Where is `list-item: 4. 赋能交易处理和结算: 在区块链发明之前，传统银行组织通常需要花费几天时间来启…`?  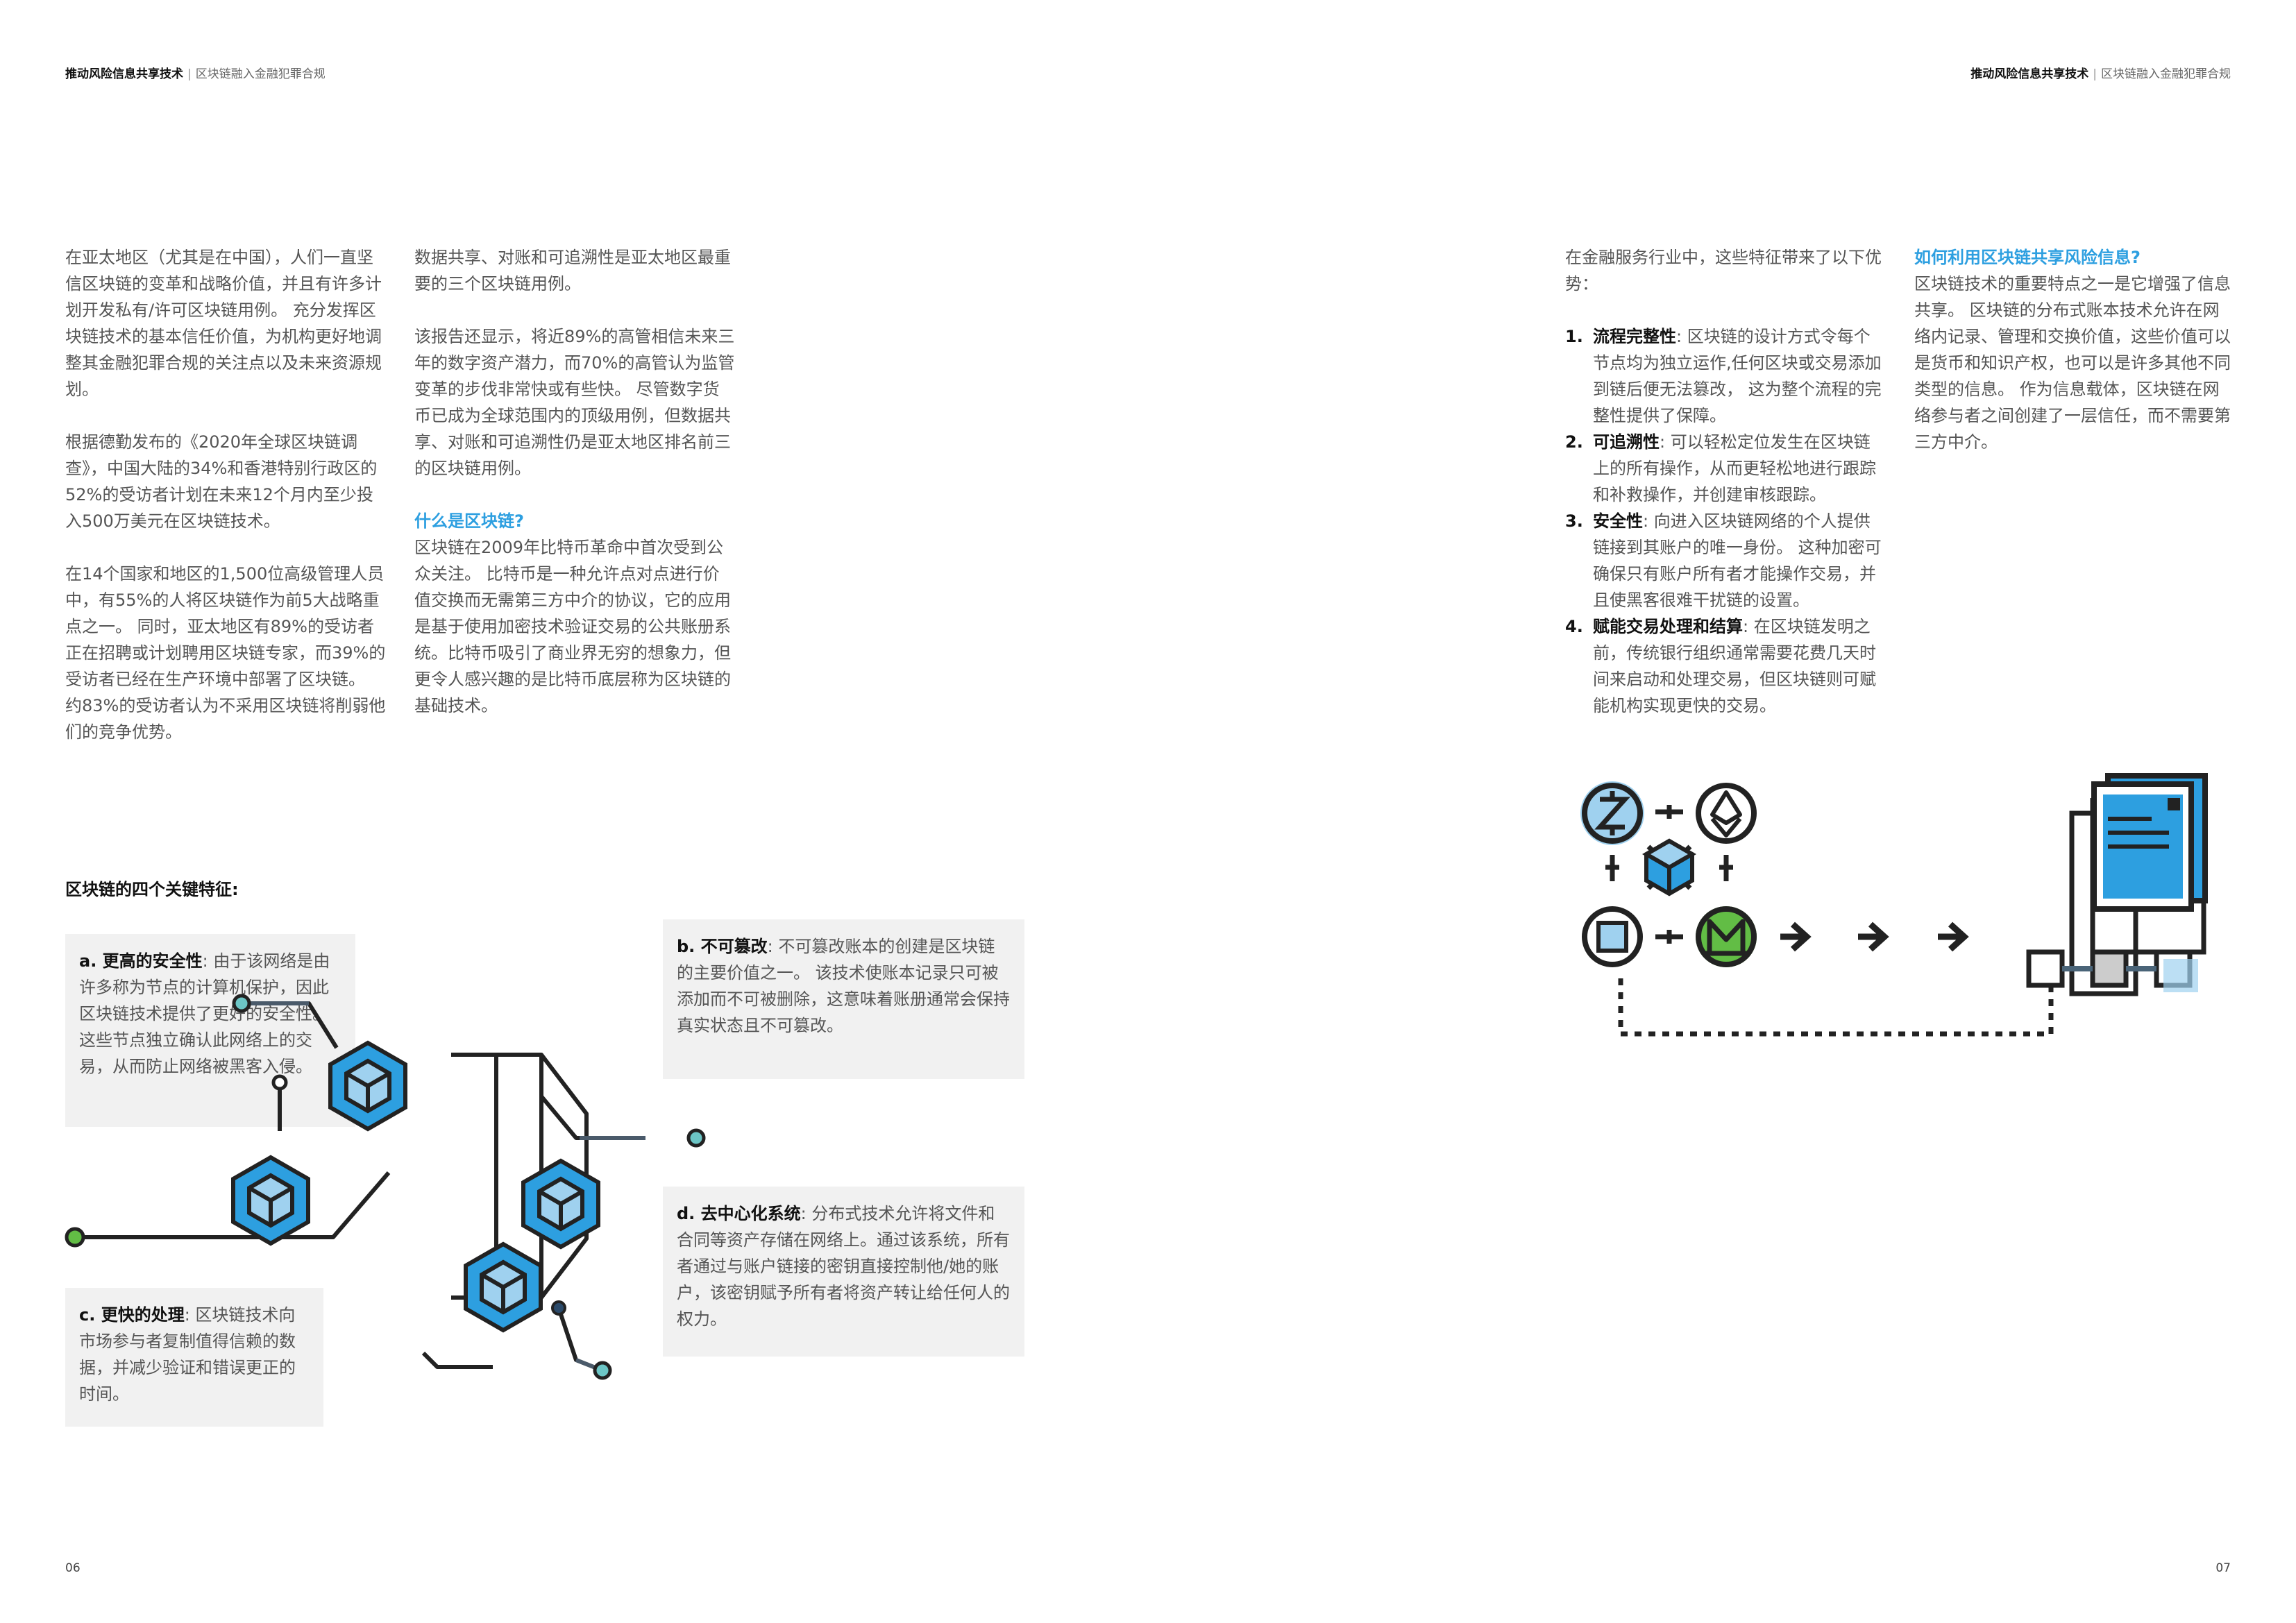
list-item: 4. 赋能交易处理和结算: 在区块链发明之前，传统银行组织通常需要花费几天时间来启… is located at coordinates (1720, 666).